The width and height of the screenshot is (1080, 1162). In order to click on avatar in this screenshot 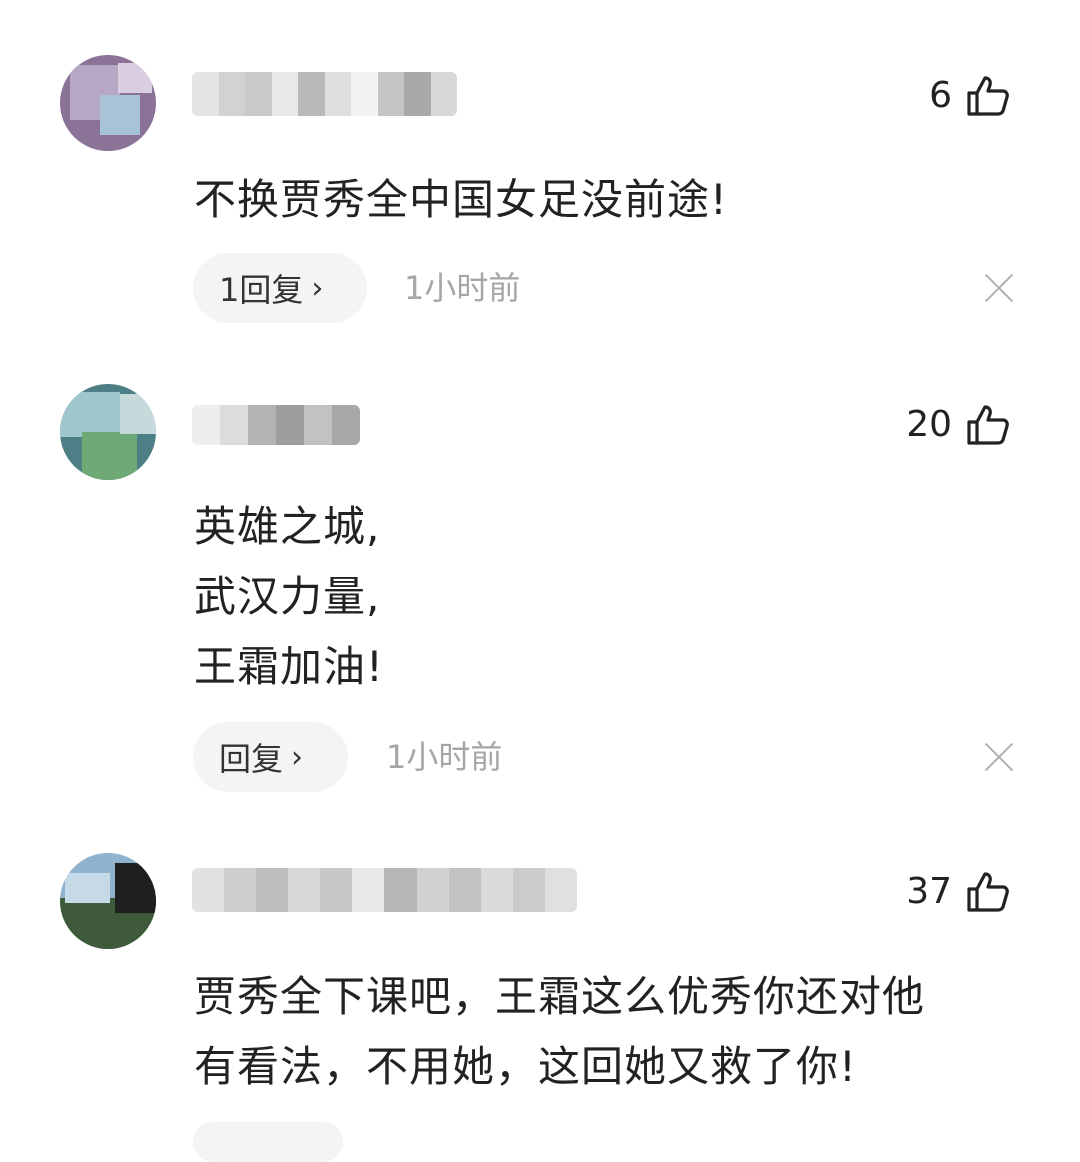, I will do `click(108, 901)`.